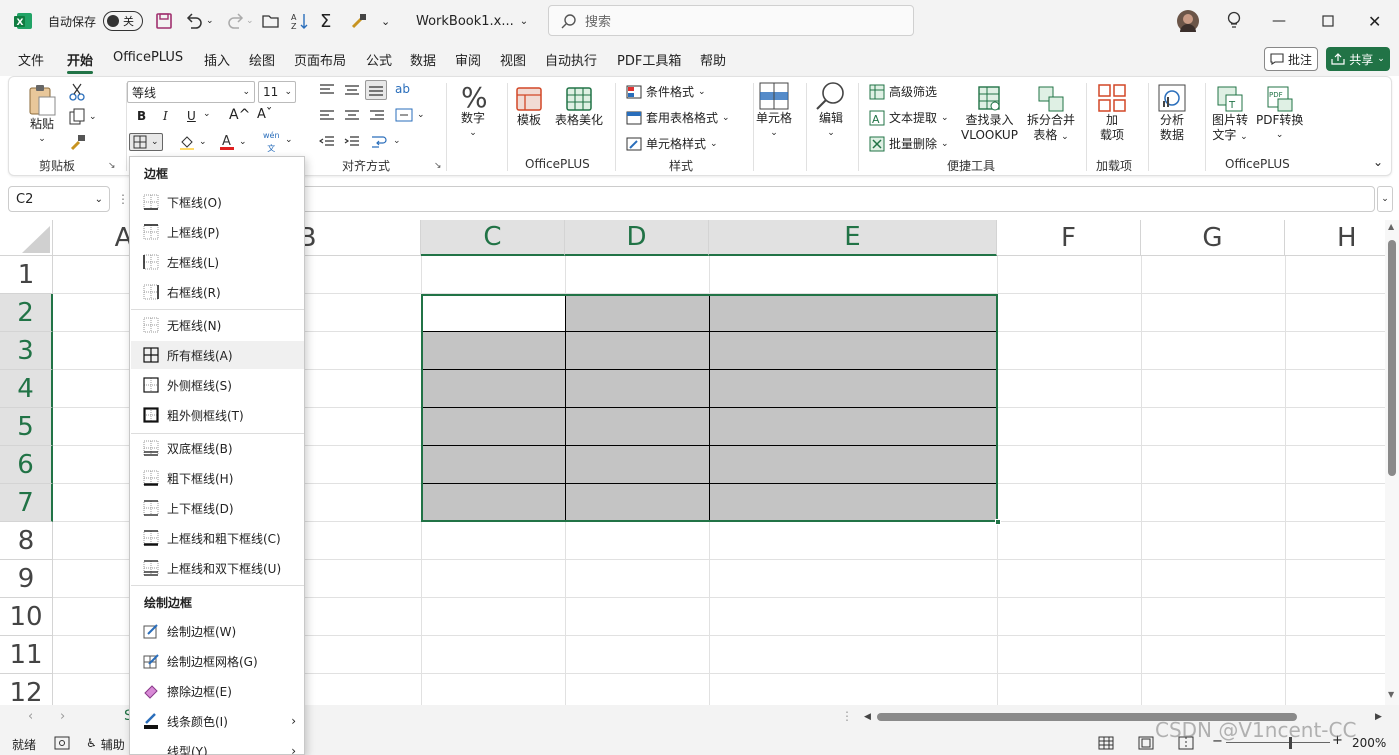 This screenshot has height=755, width=1399. What do you see at coordinates (42, 115) in the screenshot?
I see `paste-button: 粘贴 ⌄` at bounding box center [42, 115].